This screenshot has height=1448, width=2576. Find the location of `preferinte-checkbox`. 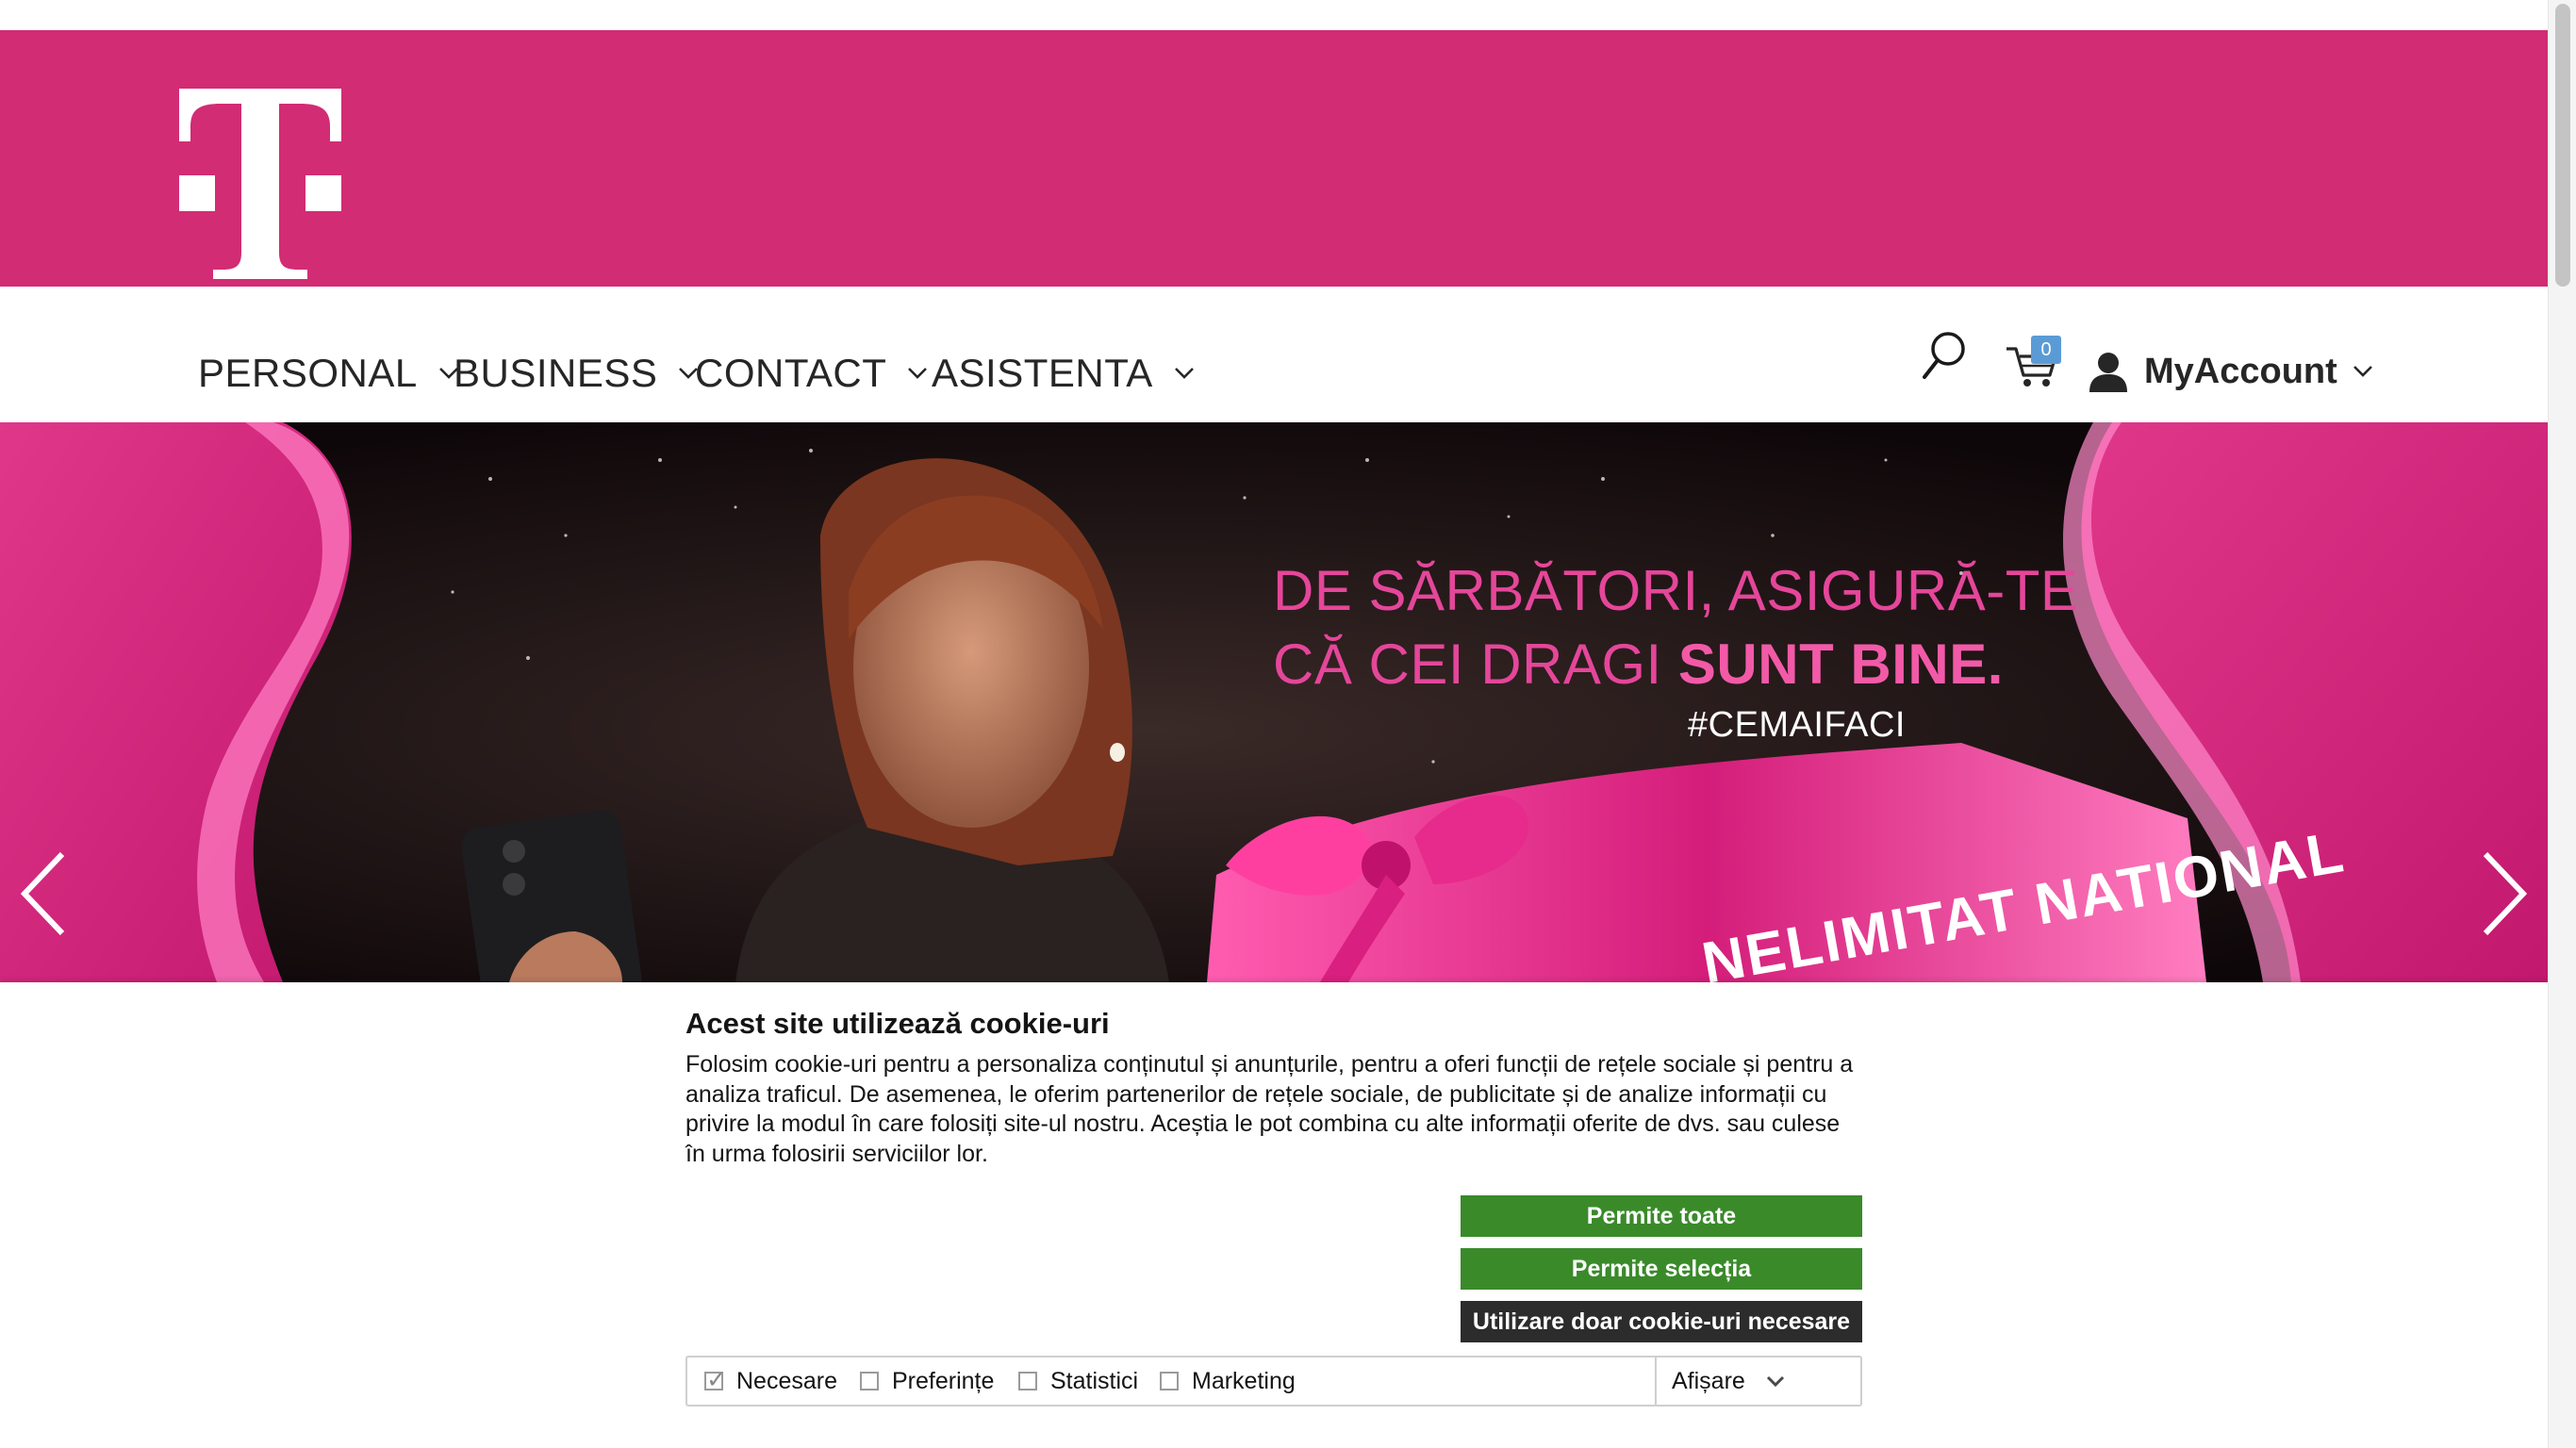

preferinte-checkbox is located at coordinates (869, 1381).